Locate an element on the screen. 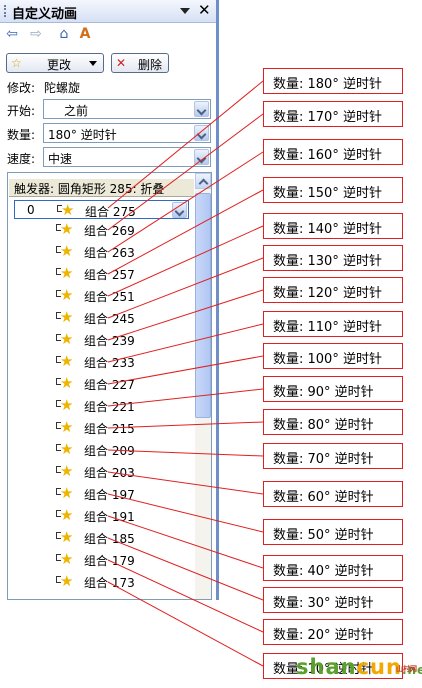 This screenshot has height=688, width=422. callout-box: 数量: 40° 逆时针 is located at coordinates (333, 568).